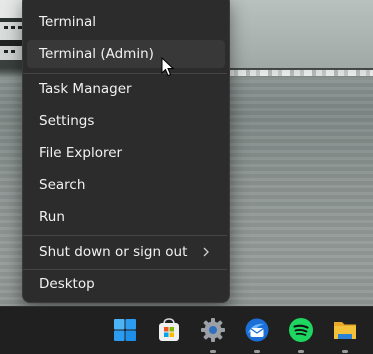 This screenshot has height=354, width=373. I want to click on menu-item-terminal: Terminal, so click(126, 22).